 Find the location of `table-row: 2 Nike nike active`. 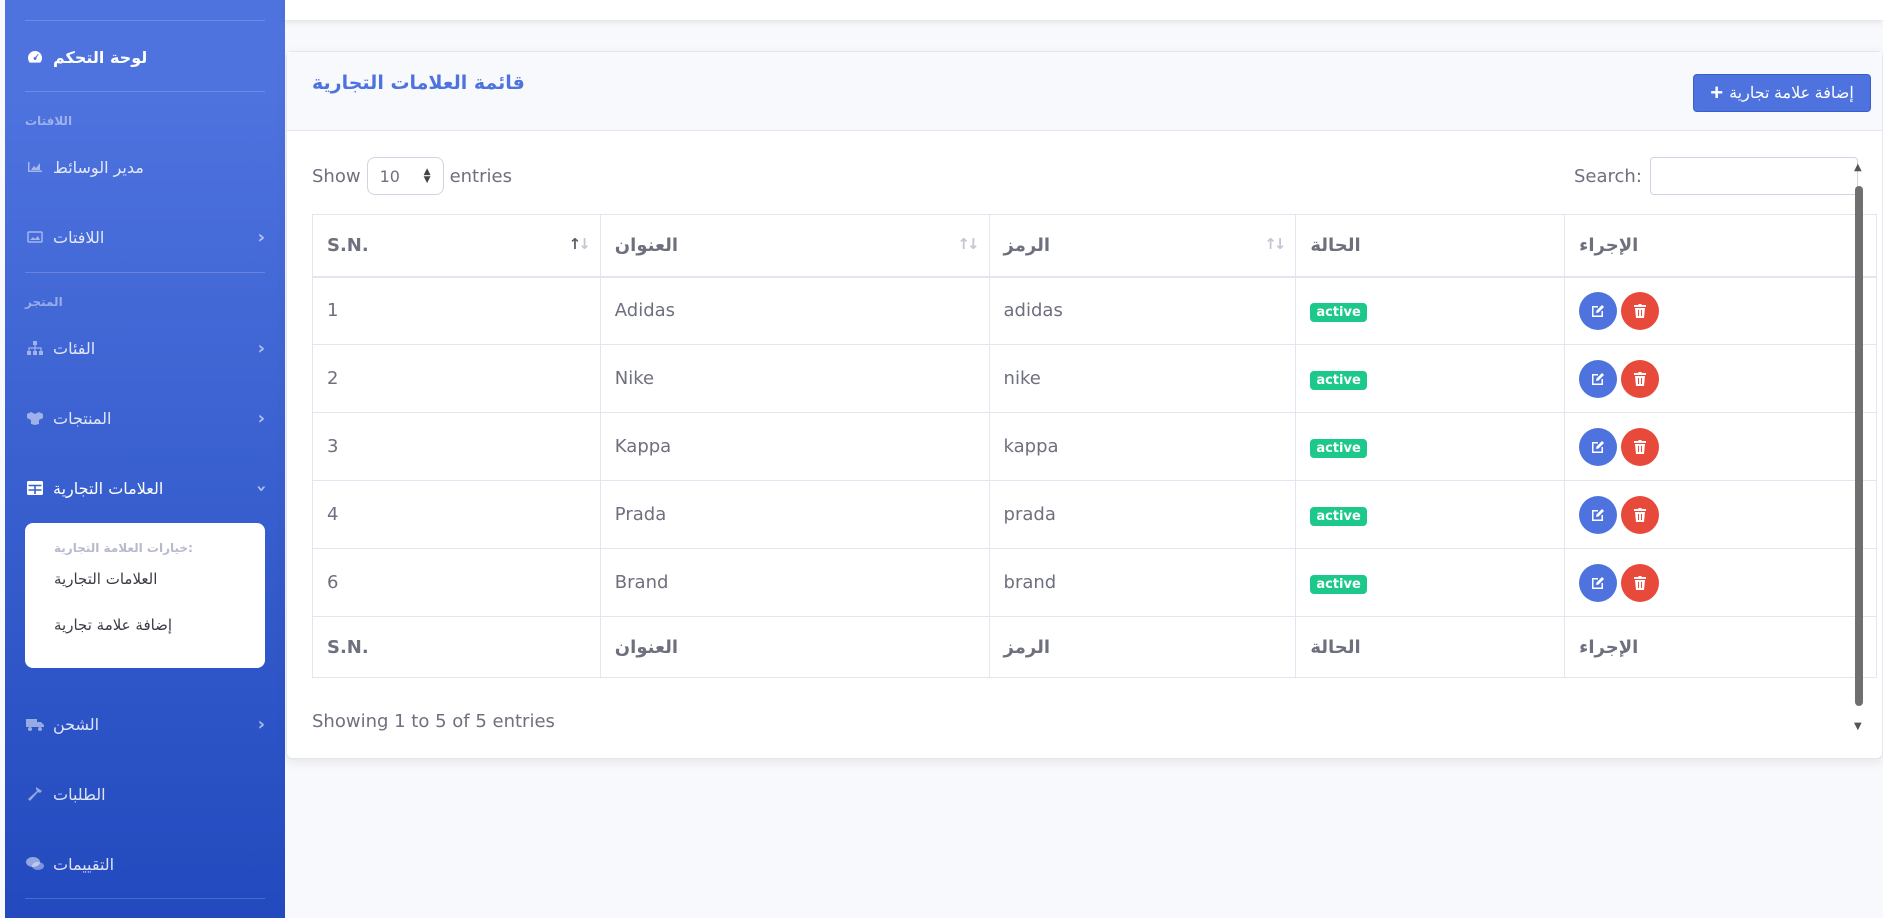

table-row: 2 Nike nike active is located at coordinates (1094, 378).